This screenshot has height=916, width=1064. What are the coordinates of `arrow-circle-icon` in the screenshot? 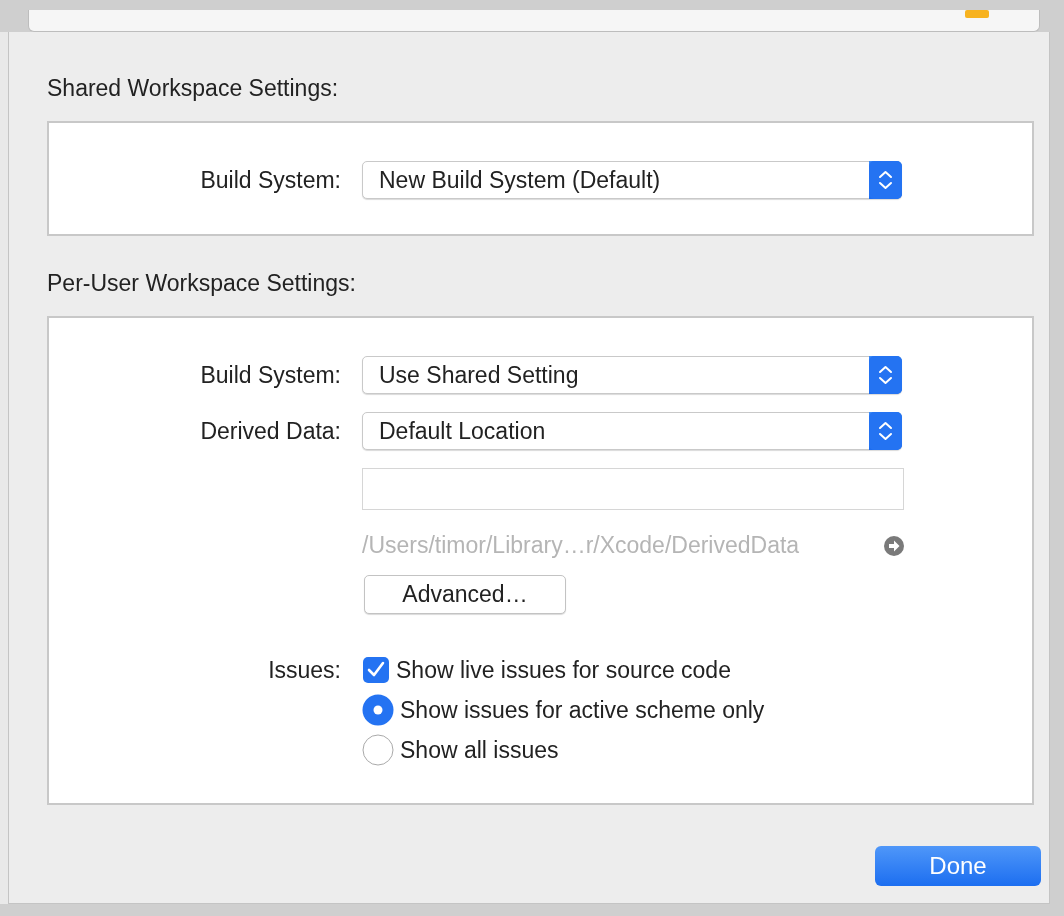 It's located at (894, 545).